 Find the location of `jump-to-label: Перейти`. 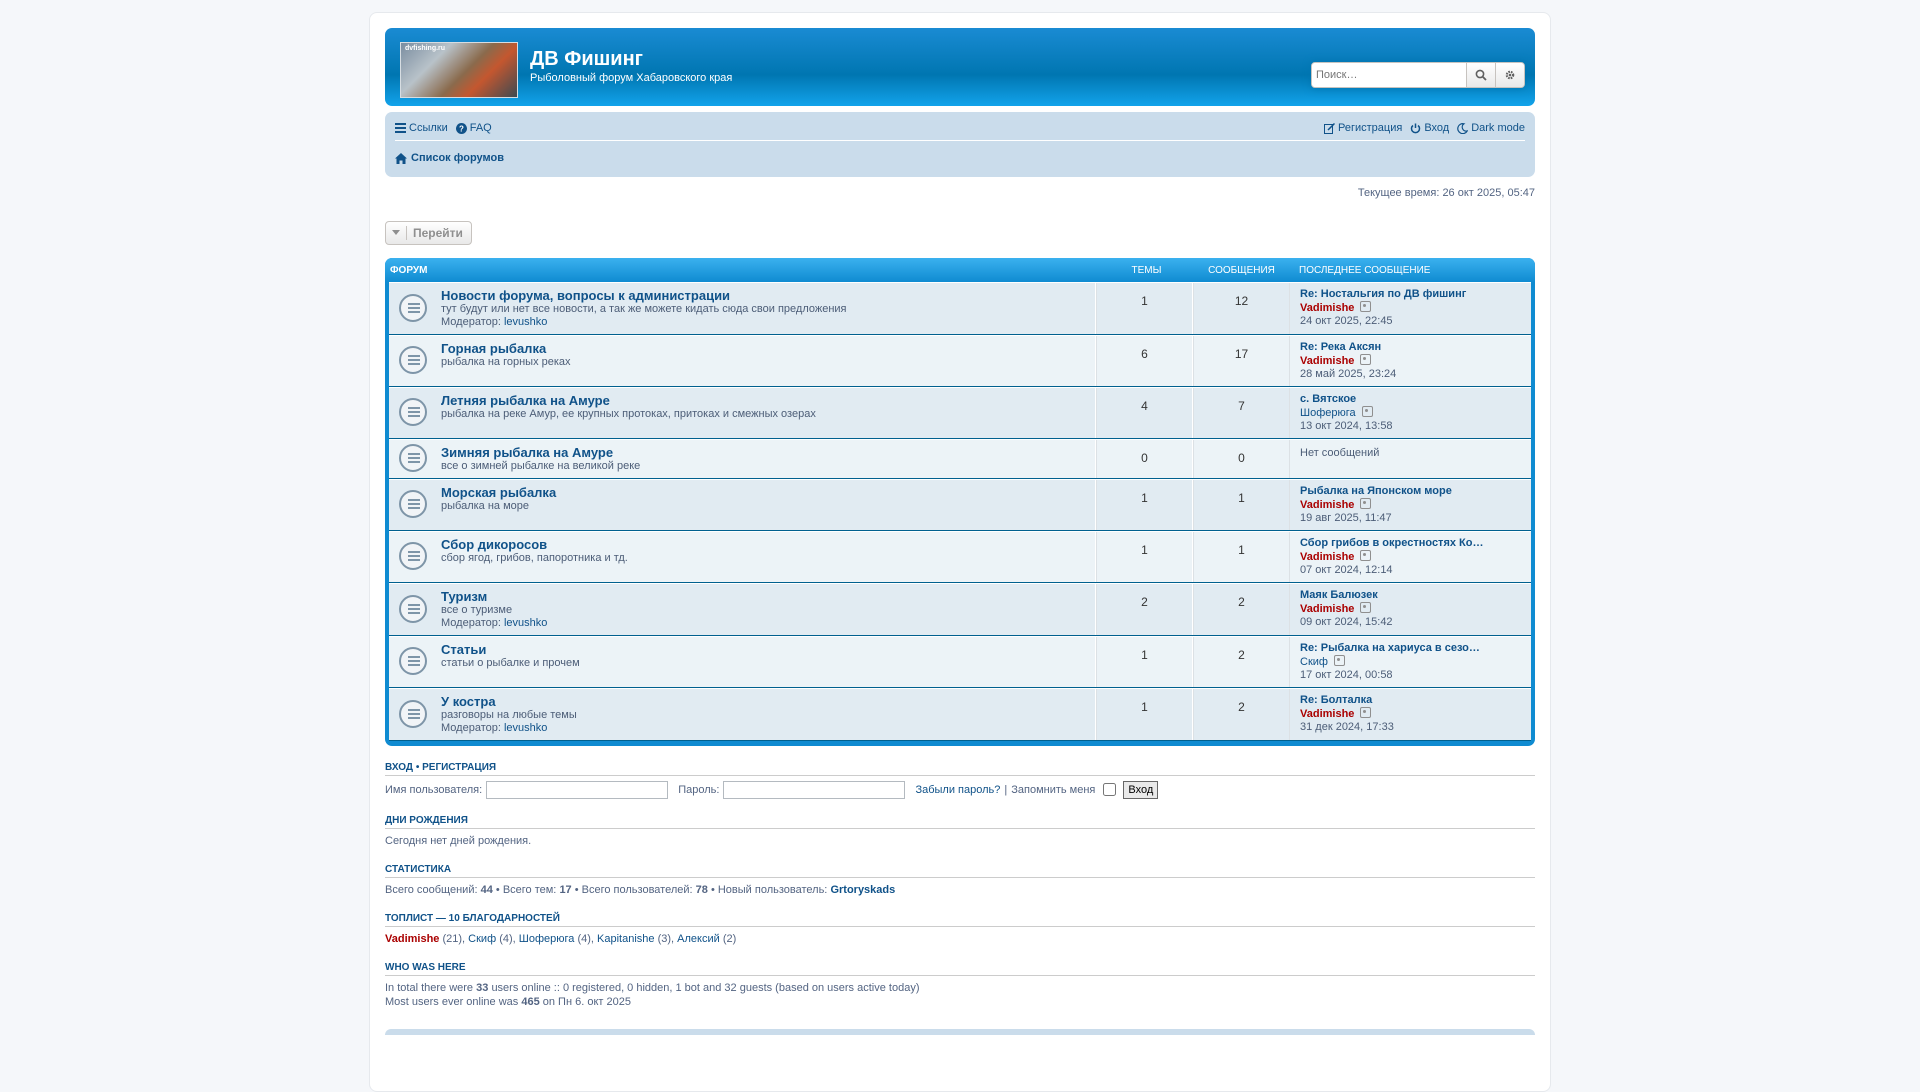

jump-to-label: Перейти is located at coordinates (438, 233).